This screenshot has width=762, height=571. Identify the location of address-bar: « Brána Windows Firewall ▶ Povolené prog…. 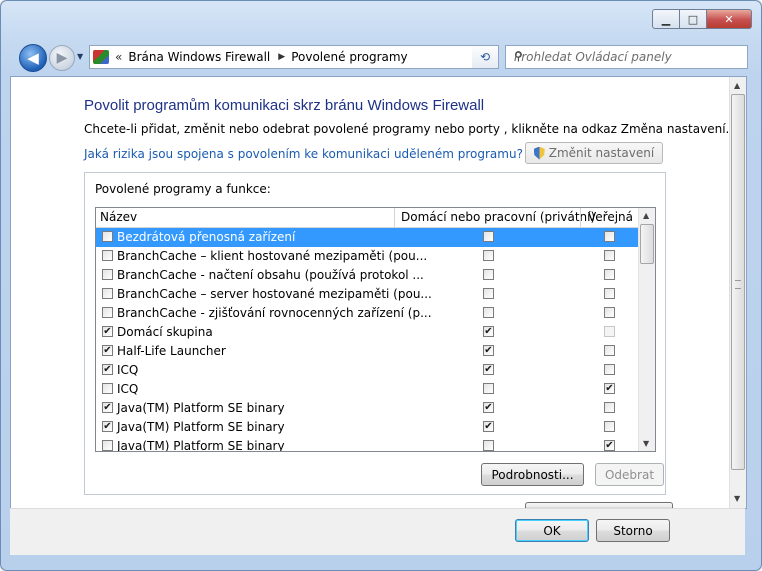
(294, 57).